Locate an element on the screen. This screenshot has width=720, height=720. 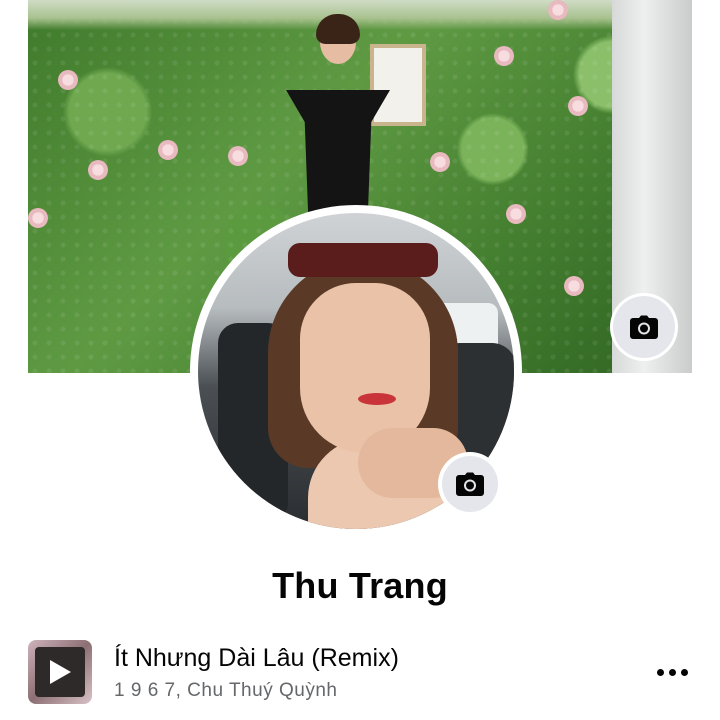
music-cover is located at coordinates (60, 672).